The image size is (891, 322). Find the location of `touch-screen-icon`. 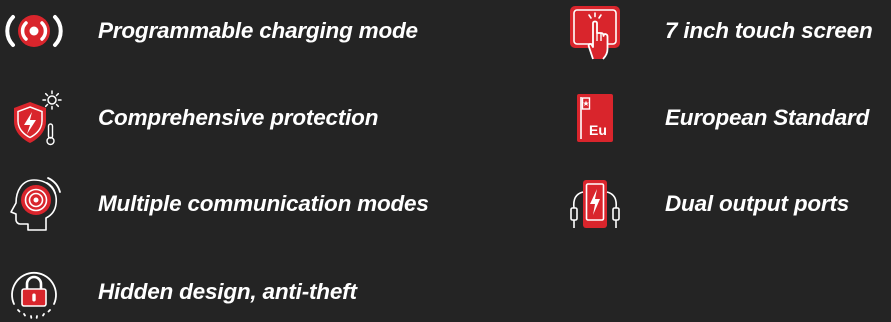

touch-screen-icon is located at coordinates (595, 31).